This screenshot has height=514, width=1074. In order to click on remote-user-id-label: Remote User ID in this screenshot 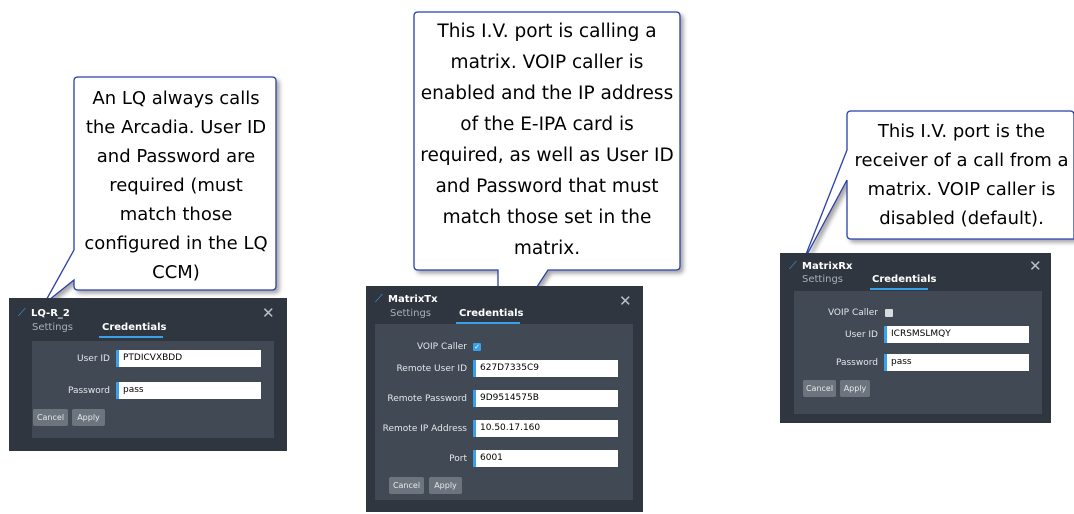, I will do `click(431, 369)`.